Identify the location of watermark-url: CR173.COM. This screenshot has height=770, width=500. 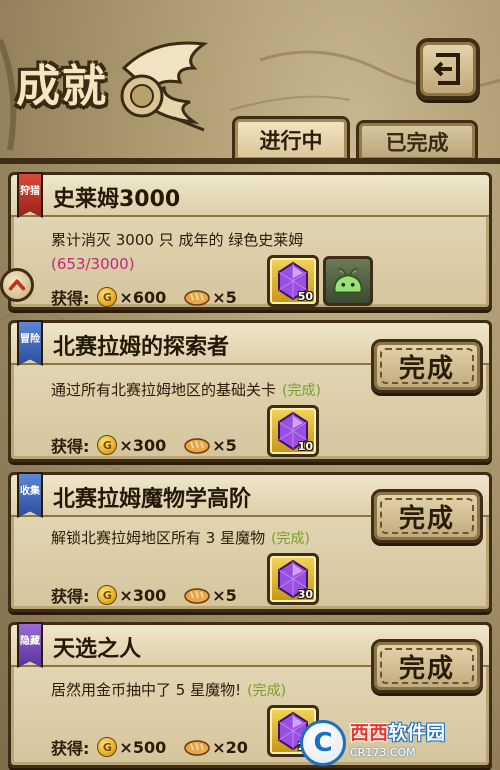
(383, 752).